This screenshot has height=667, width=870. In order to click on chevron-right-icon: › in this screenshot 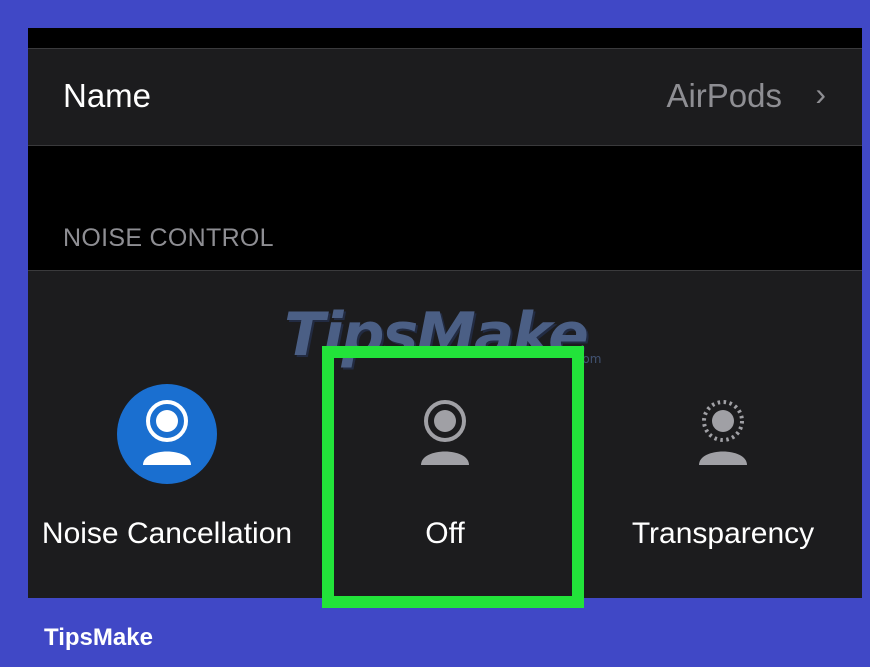, I will do `click(820, 94)`.